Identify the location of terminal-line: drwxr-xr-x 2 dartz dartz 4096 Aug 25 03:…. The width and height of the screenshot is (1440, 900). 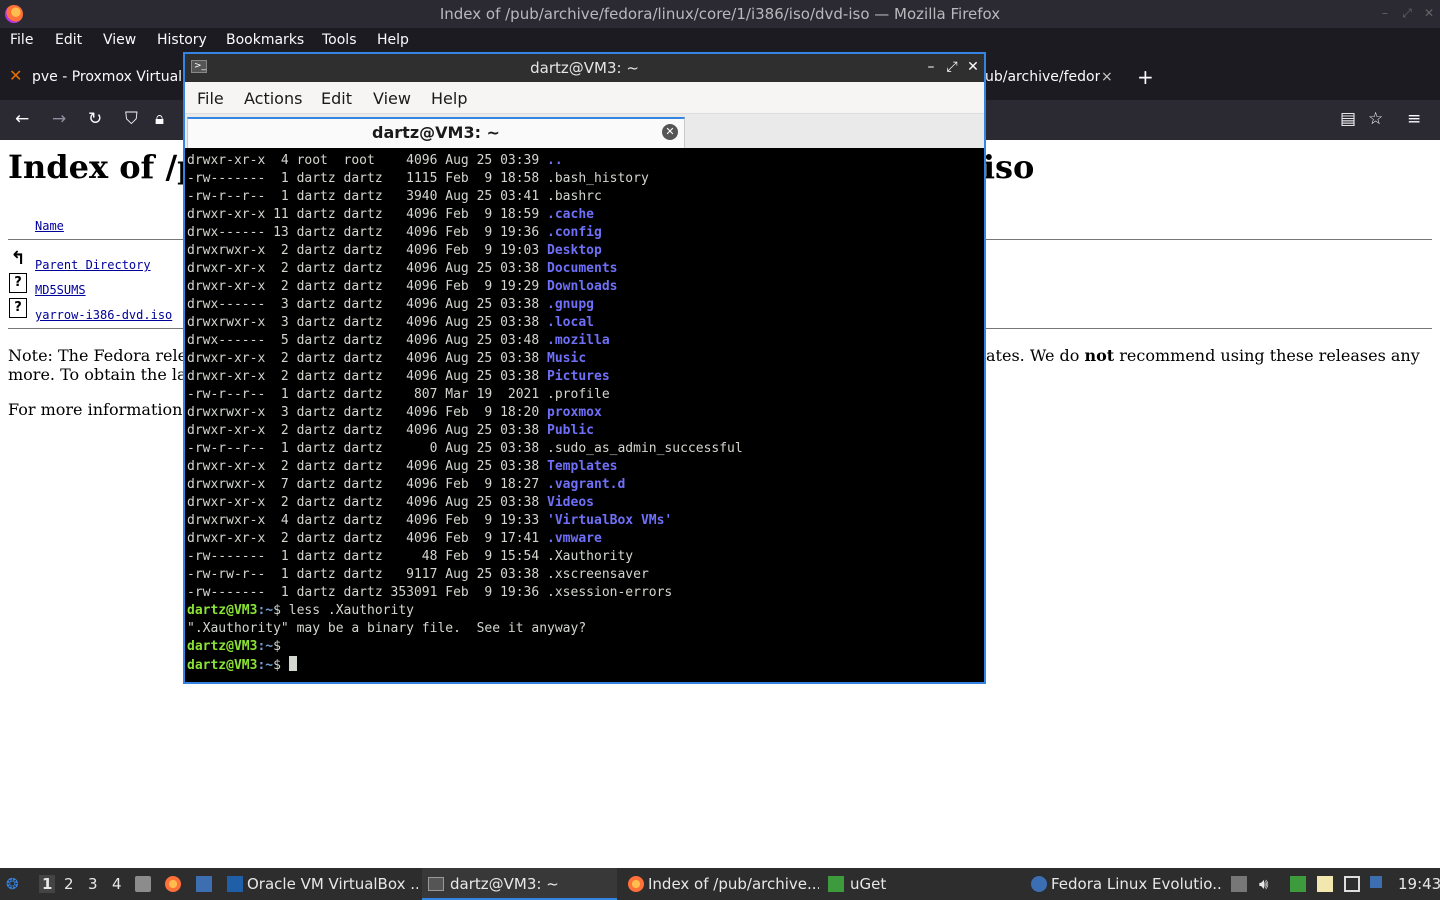
(585, 467).